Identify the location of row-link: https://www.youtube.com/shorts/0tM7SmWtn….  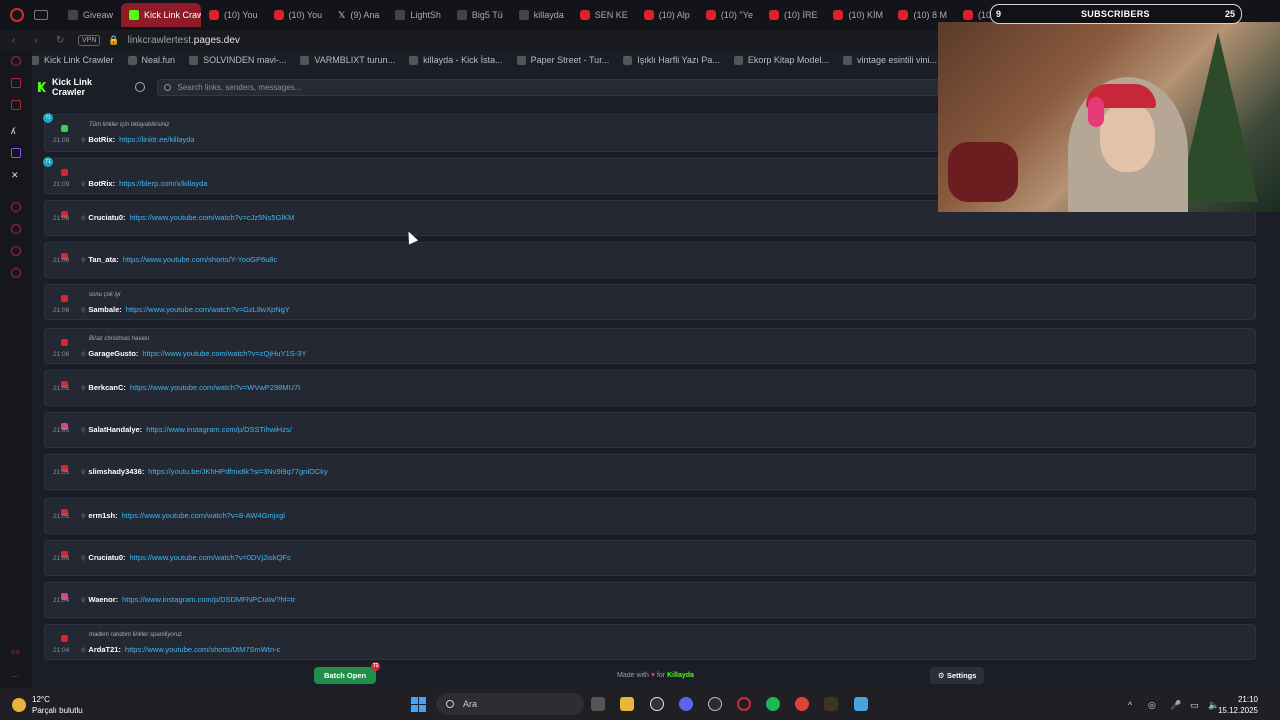
(202, 649).